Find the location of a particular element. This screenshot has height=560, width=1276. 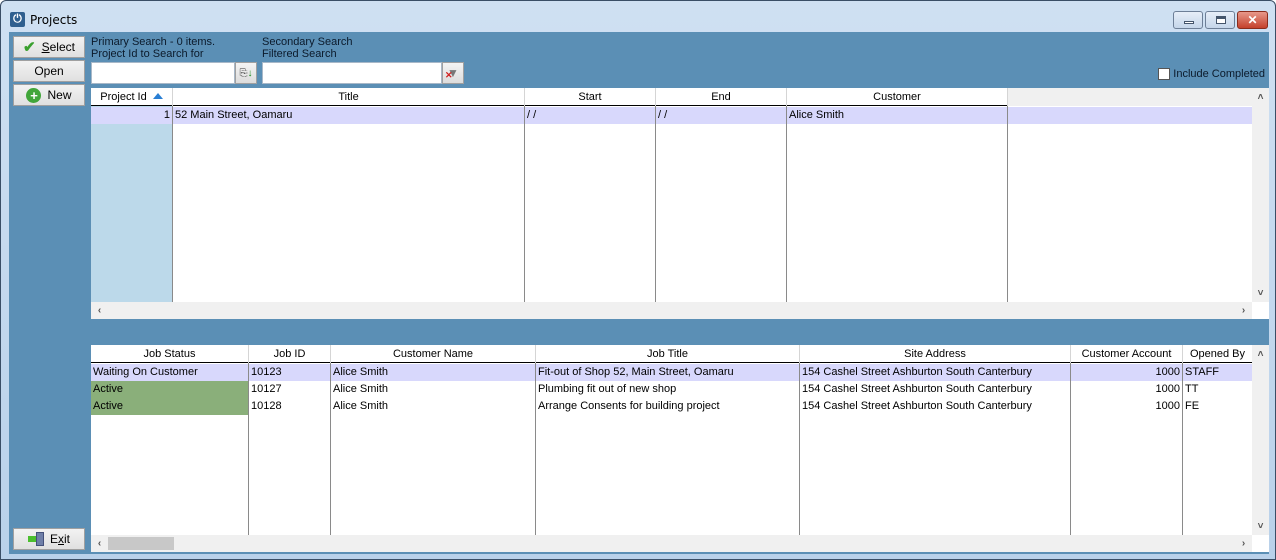

open-button: Open is located at coordinates (49, 71).